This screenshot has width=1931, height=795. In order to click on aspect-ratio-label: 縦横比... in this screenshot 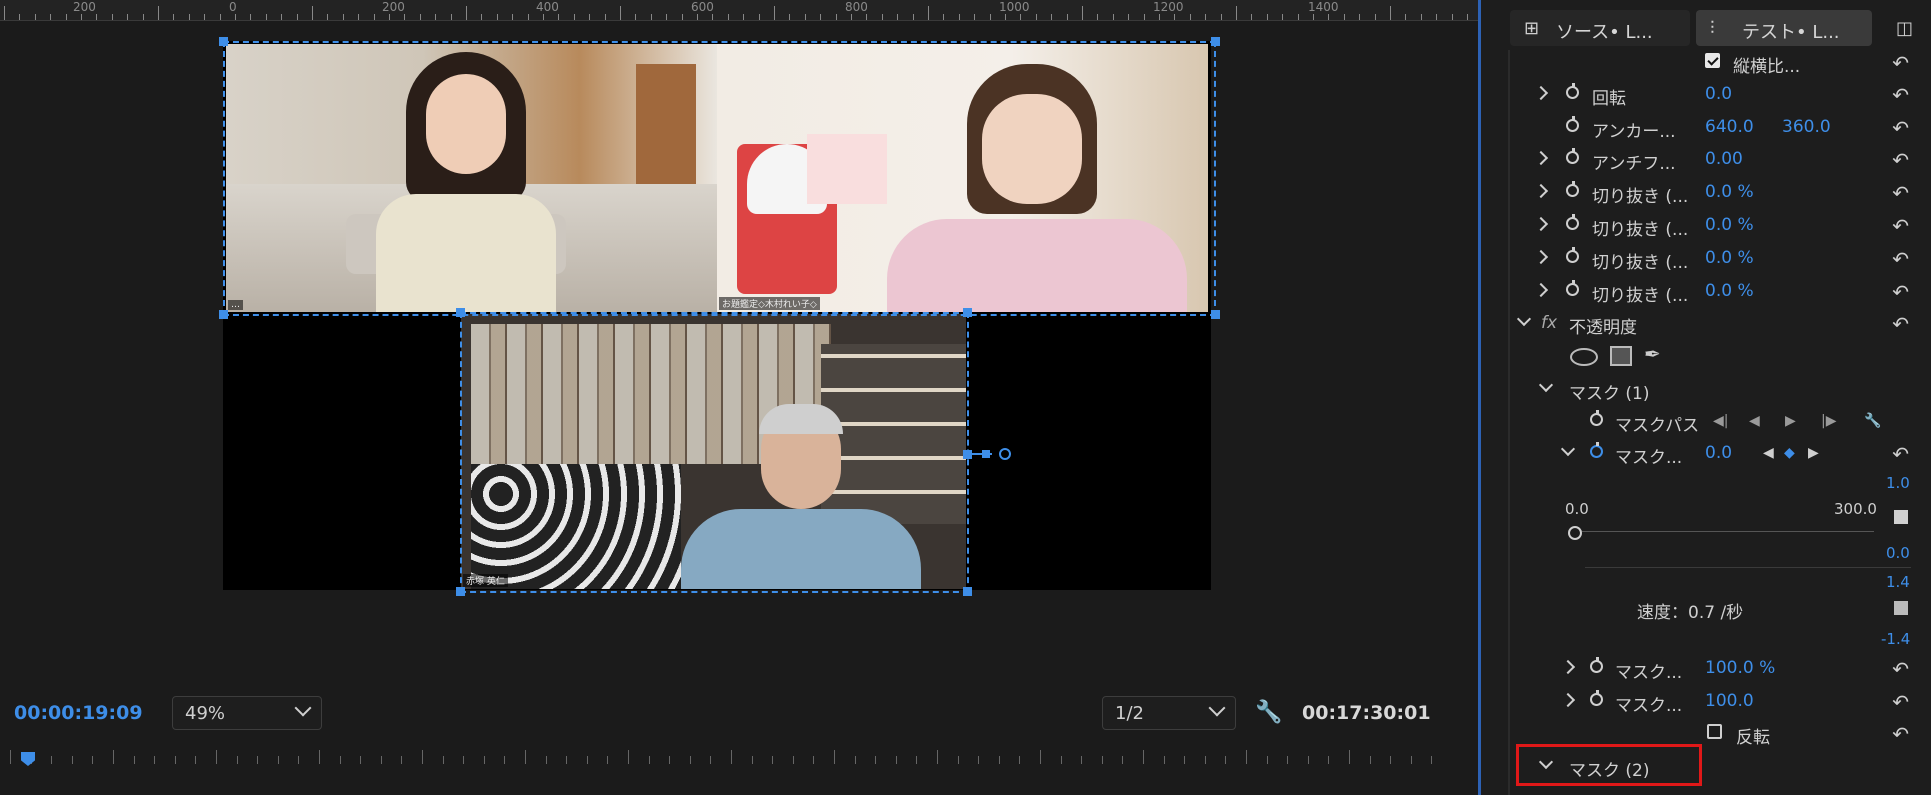, I will do `click(1767, 67)`.